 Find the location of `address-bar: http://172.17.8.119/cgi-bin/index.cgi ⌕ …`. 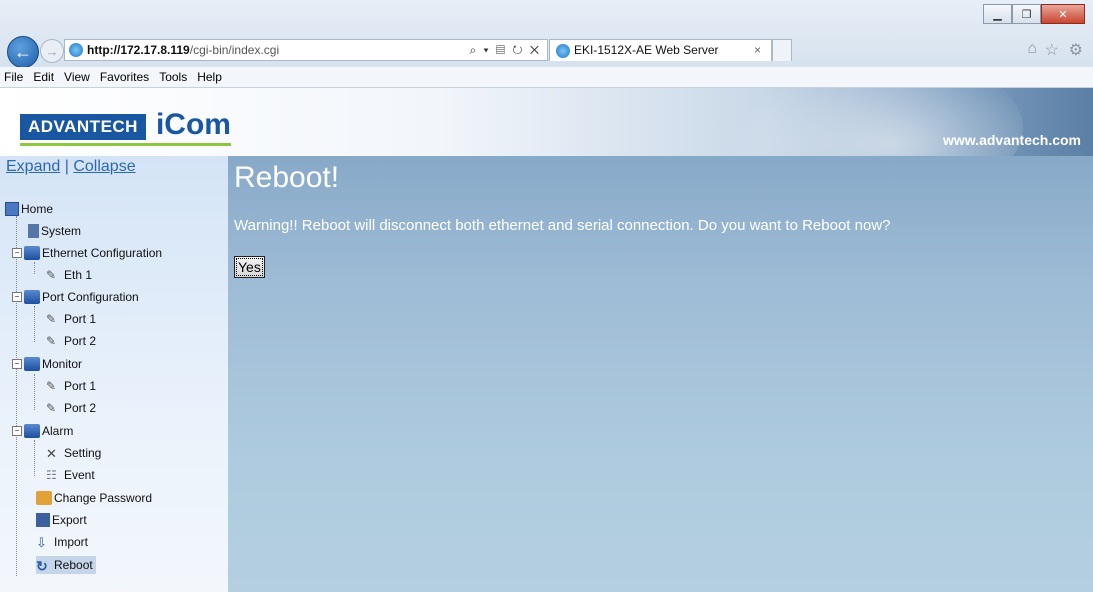

address-bar: http://172.17.8.119/cgi-bin/index.cgi ⌕ … is located at coordinates (306, 50).